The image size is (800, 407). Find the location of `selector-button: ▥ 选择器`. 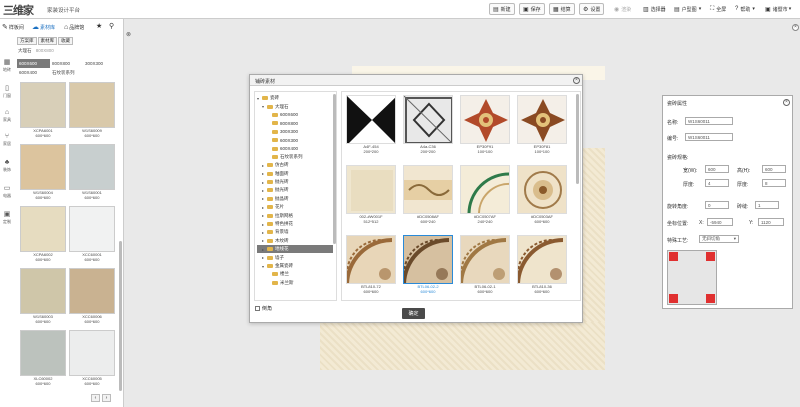

selector-button: ▥ 选择器 is located at coordinates (654, 9).